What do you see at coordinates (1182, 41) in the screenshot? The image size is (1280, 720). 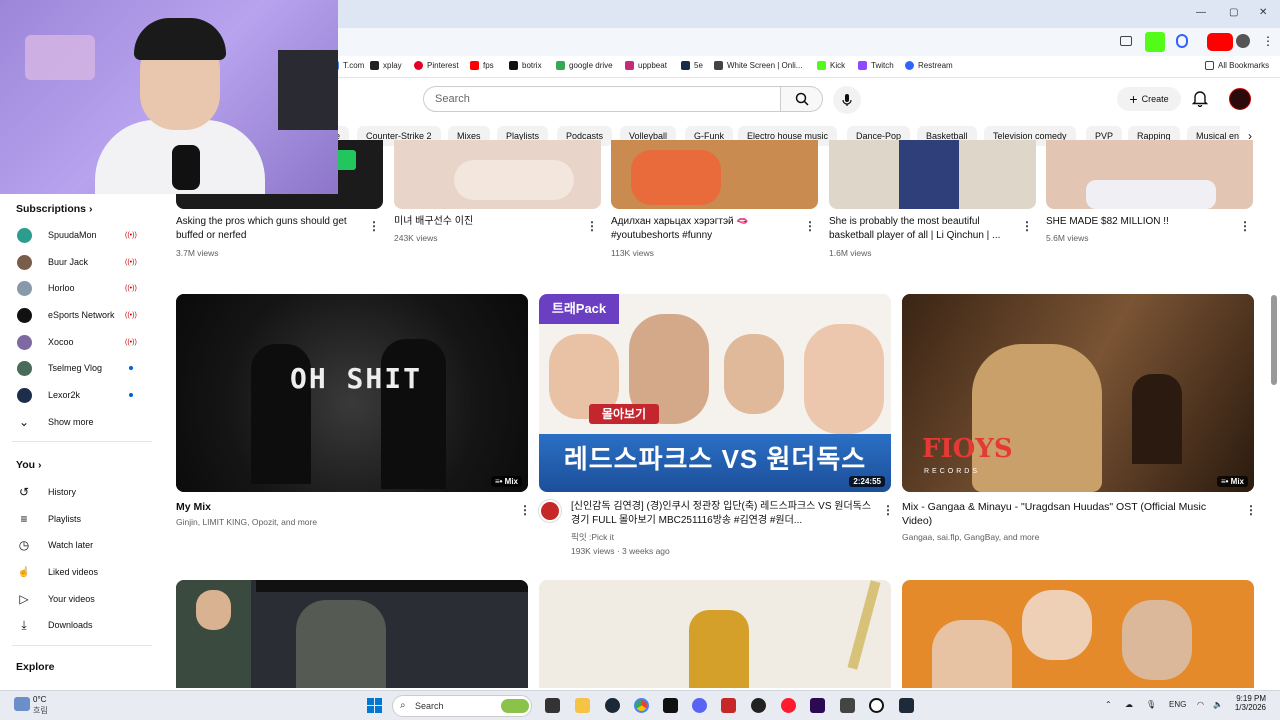 I see `extension-icon` at bounding box center [1182, 41].